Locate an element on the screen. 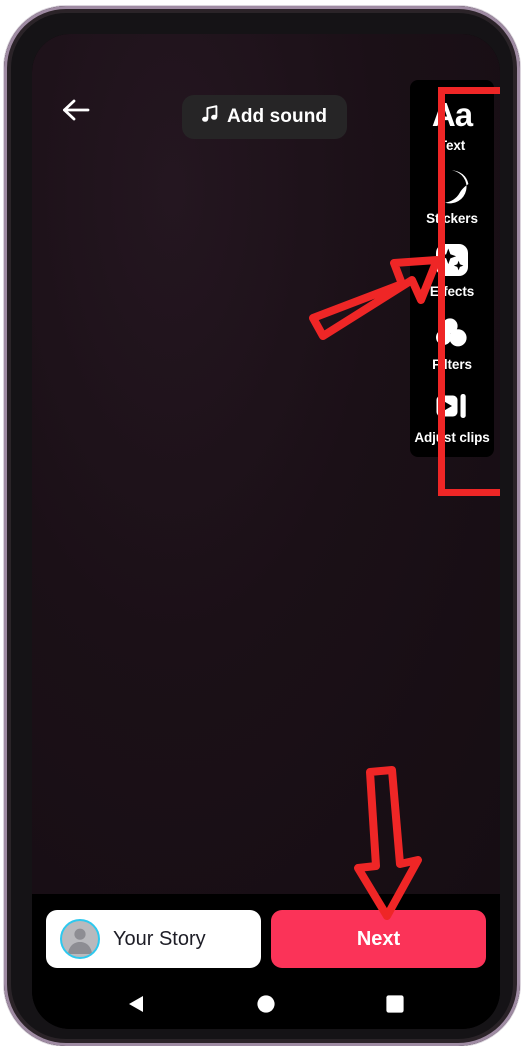  your-story-button: Your Story is located at coordinates (153, 939).